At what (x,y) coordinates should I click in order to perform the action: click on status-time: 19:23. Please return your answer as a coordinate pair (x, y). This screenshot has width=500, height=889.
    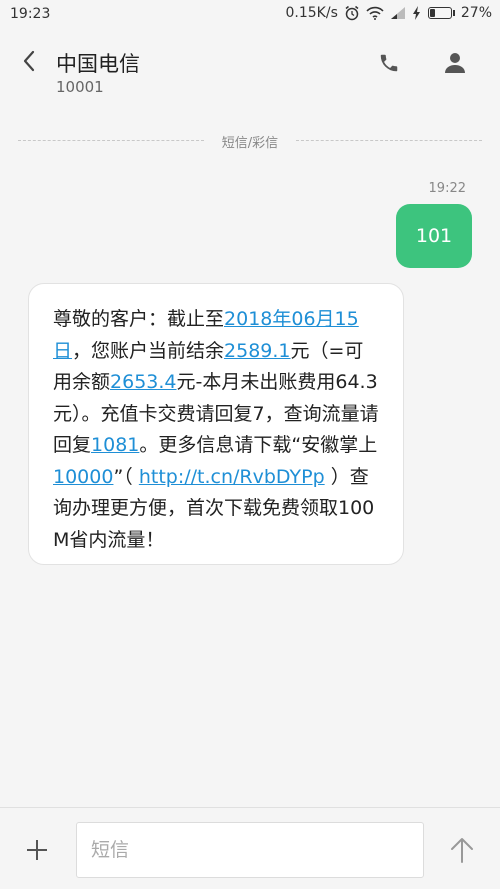
    Looking at the image, I should click on (30, 14).